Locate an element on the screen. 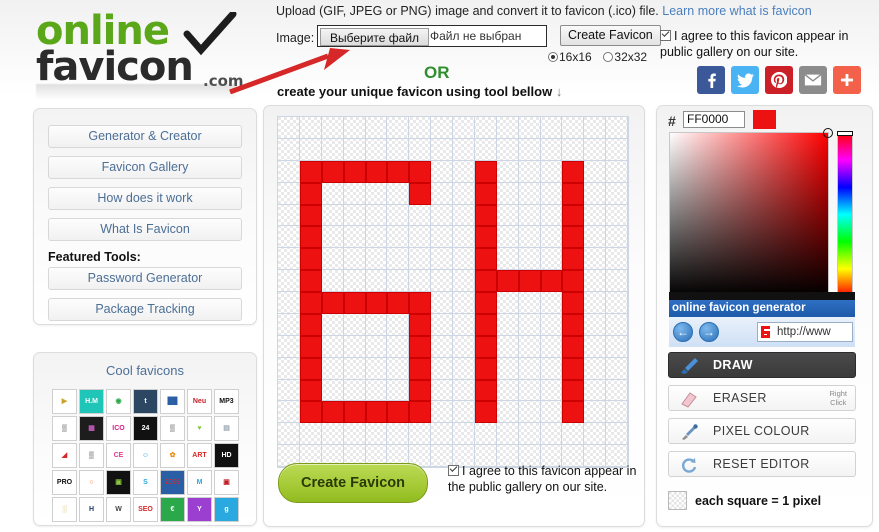 This screenshot has height=532, width=879. email-share-button is located at coordinates (813, 80).